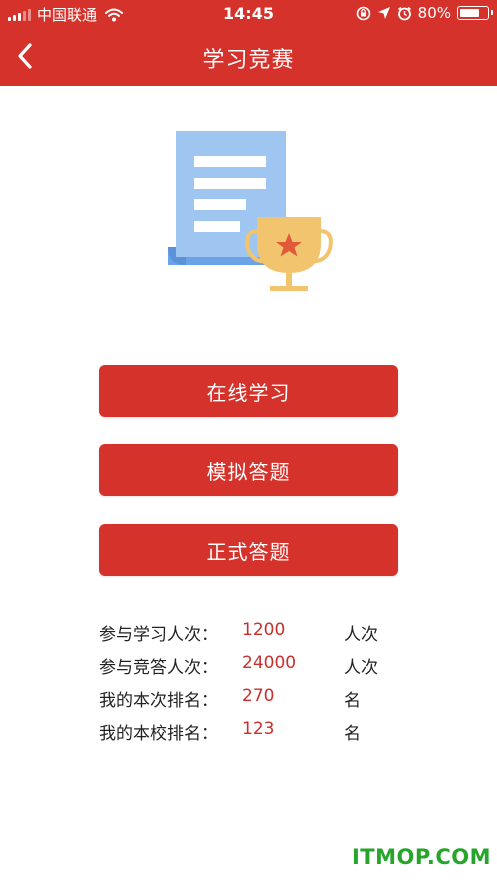 The height and width of the screenshot is (883, 497). Describe the element at coordinates (363, 13) in the screenshot. I see `rotation-lock-icon` at that location.